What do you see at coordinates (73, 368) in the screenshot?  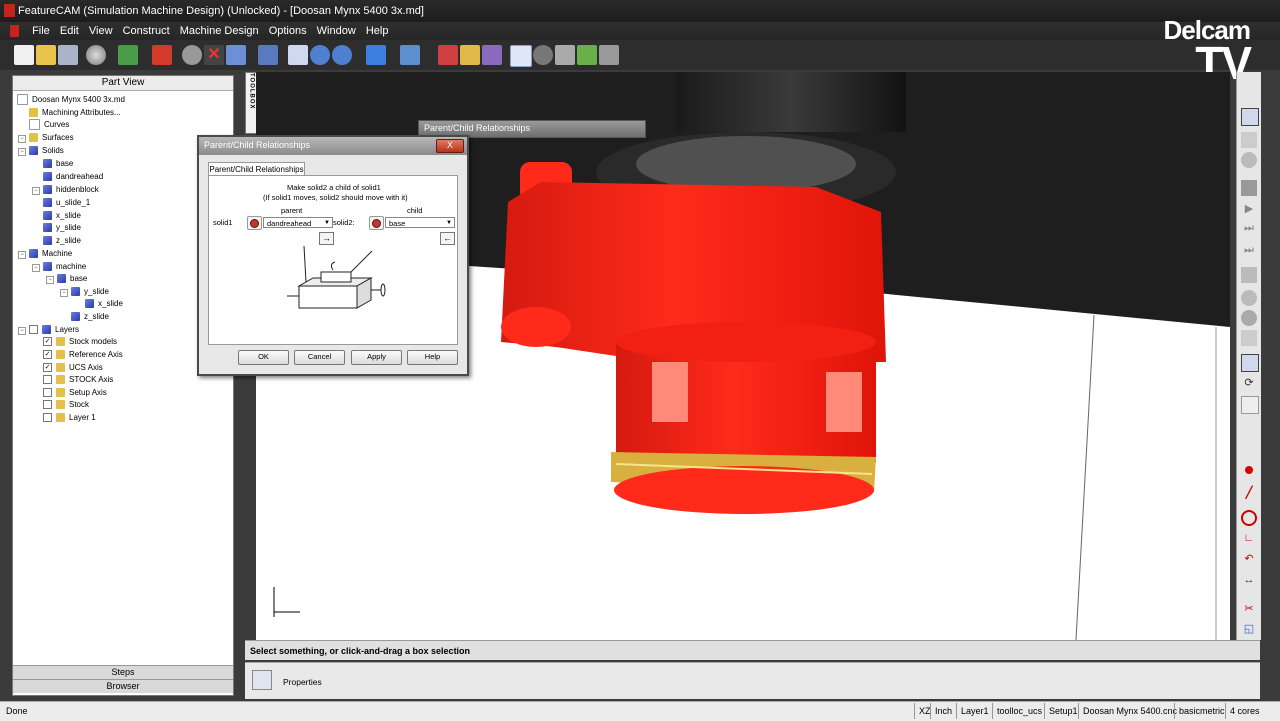 I see `tree-item: ✓ UCS Axis` at bounding box center [73, 368].